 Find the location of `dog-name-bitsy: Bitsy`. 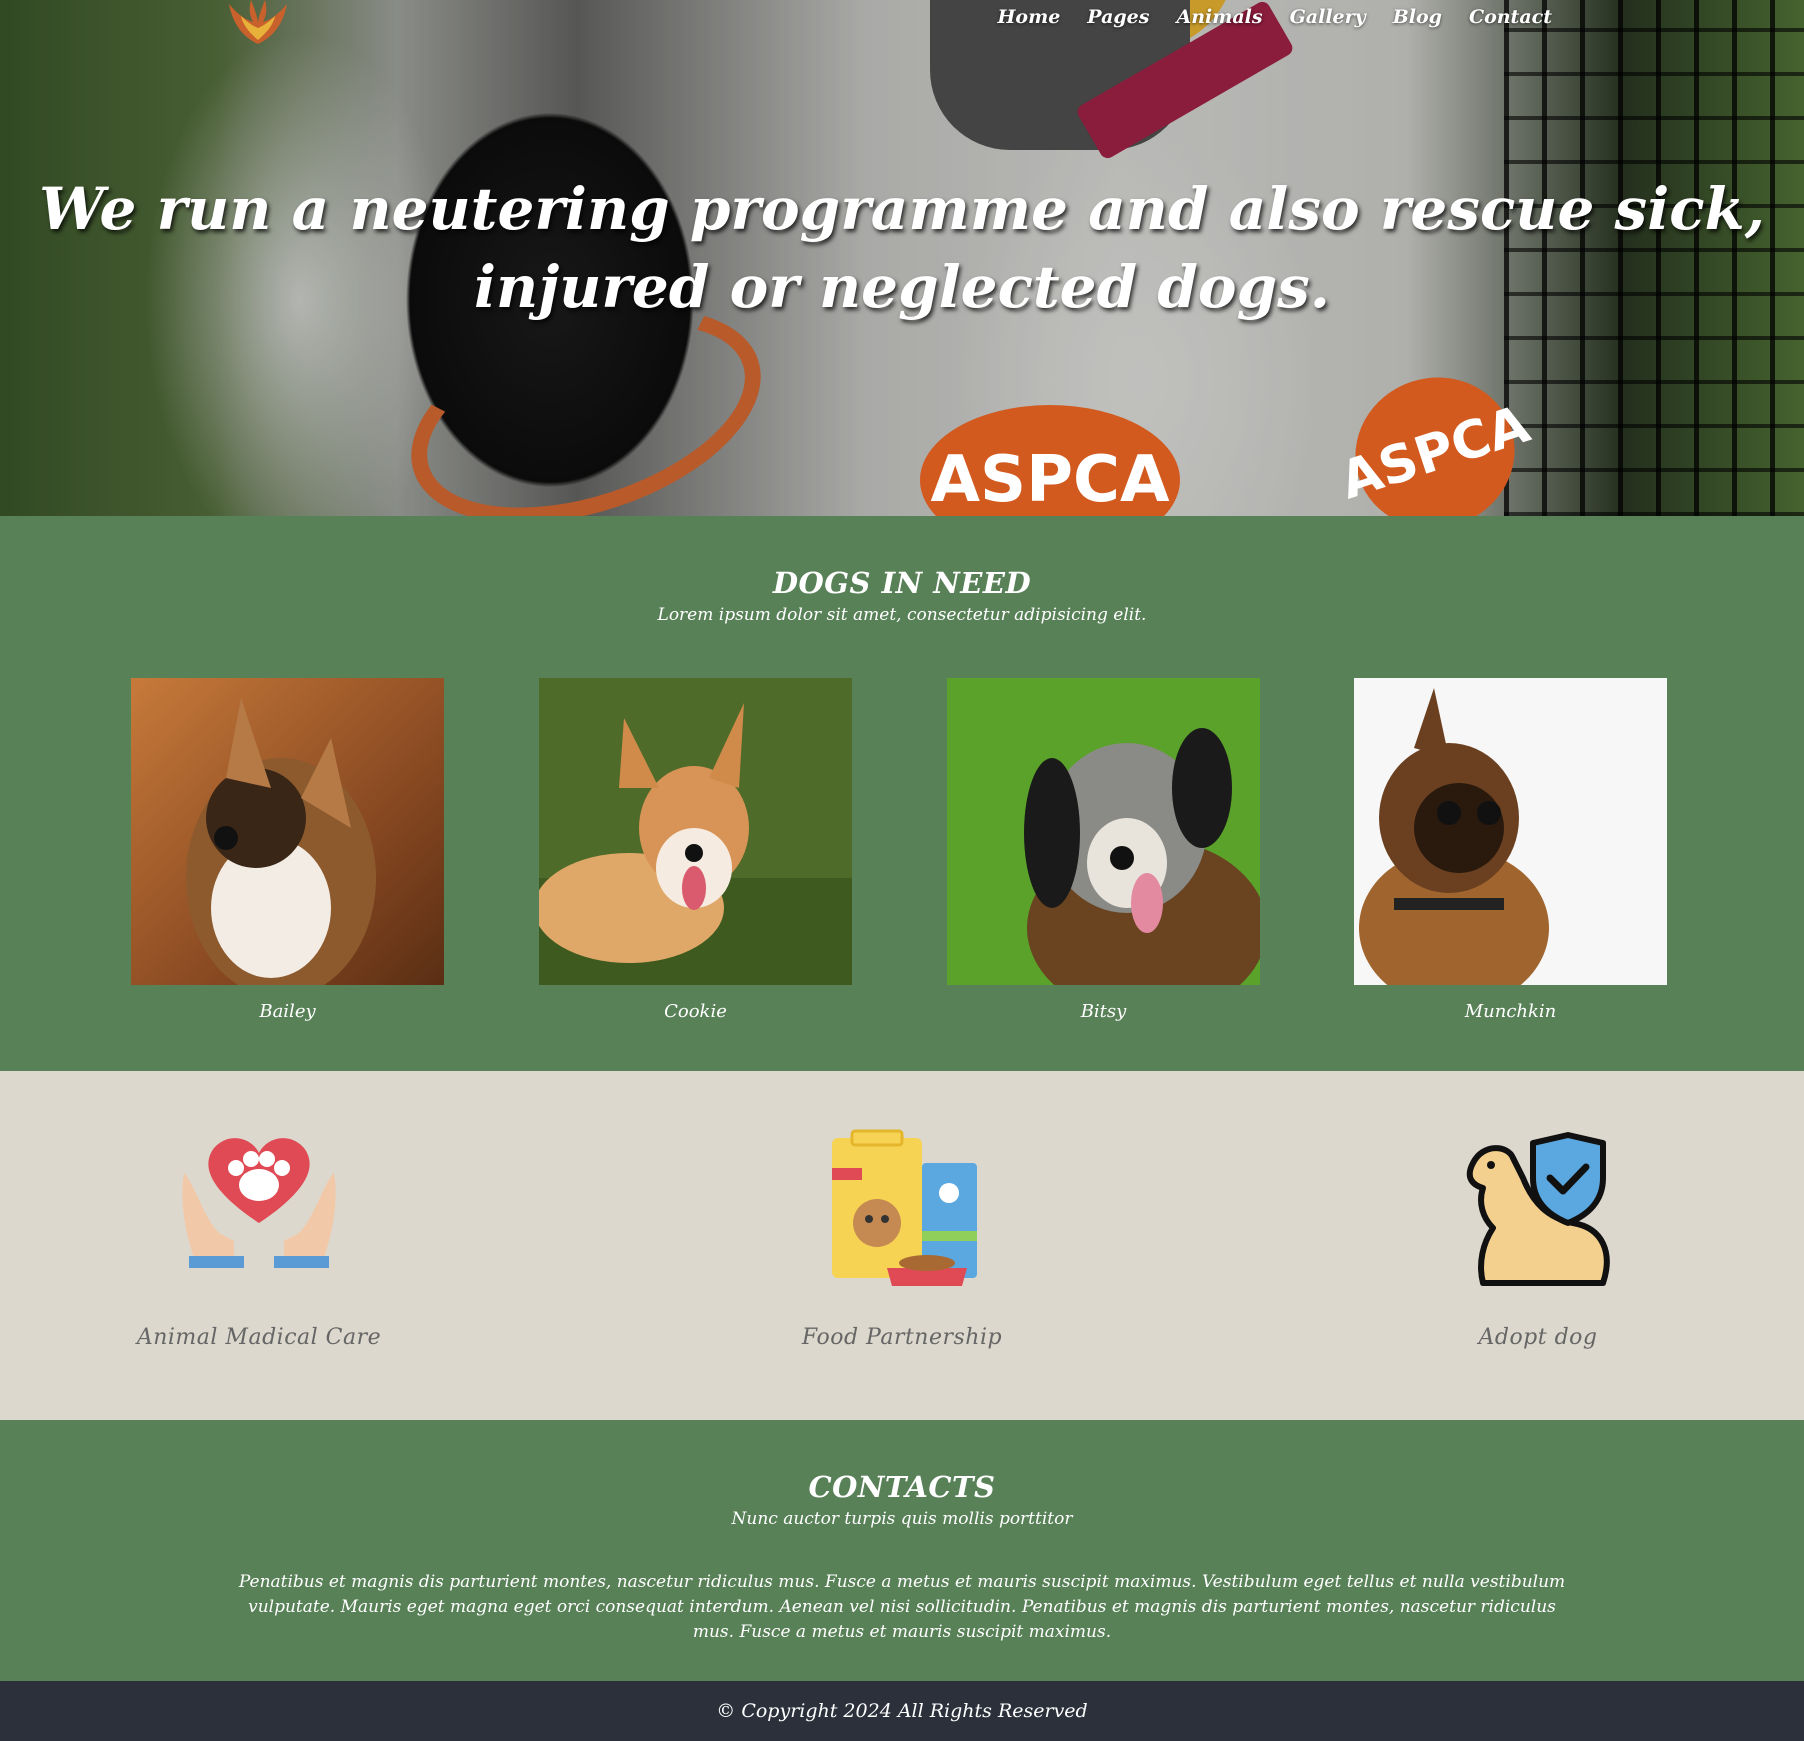

dog-name-bitsy: Bitsy is located at coordinates (1103, 1011).